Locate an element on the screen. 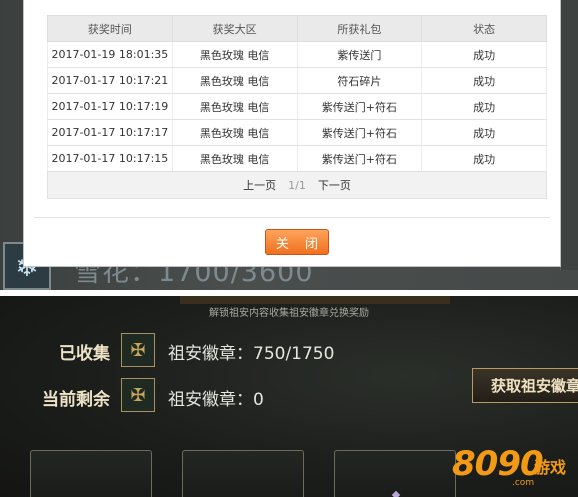 Image resolution: width=578 pixels, height=497 pixels. cell-time: 2017-01-17 10:17:19 is located at coordinates (110, 106).